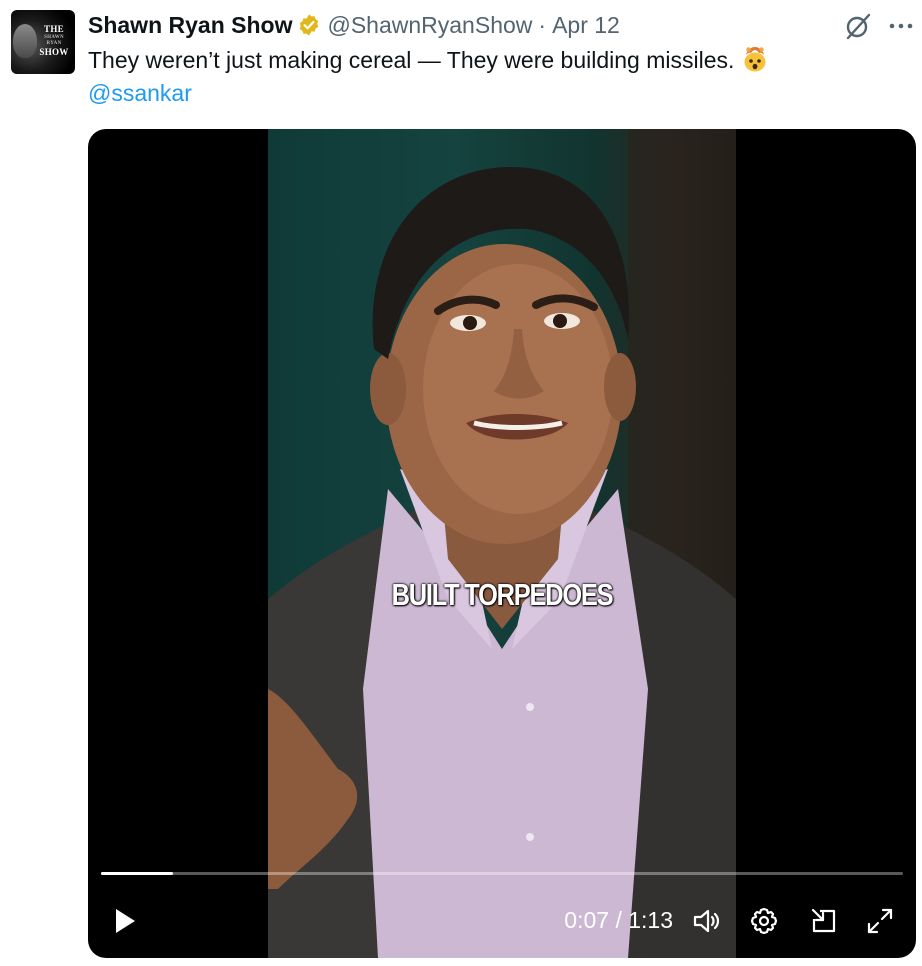 Image resolution: width=922 pixels, height=966 pixels. What do you see at coordinates (124, 921) in the screenshot?
I see `play-icon` at bounding box center [124, 921].